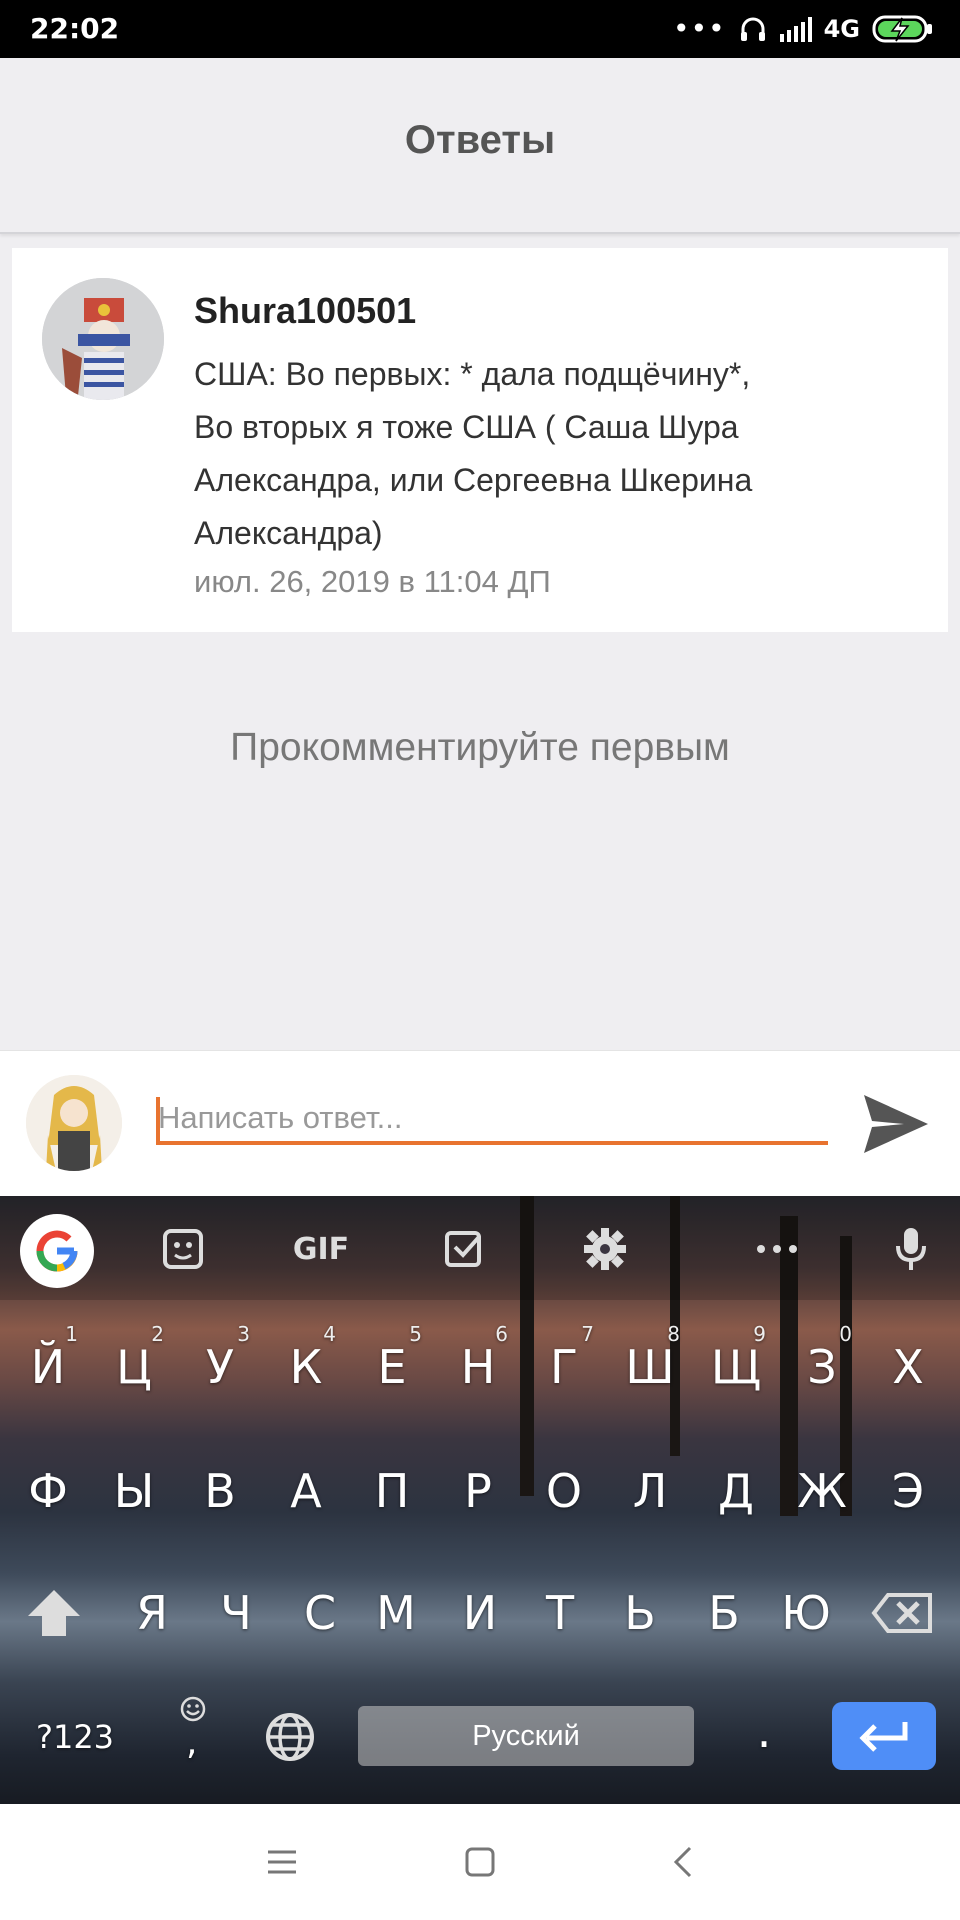 This screenshot has width=960, height=1920. I want to click on key: Е5, so click(392, 1367).